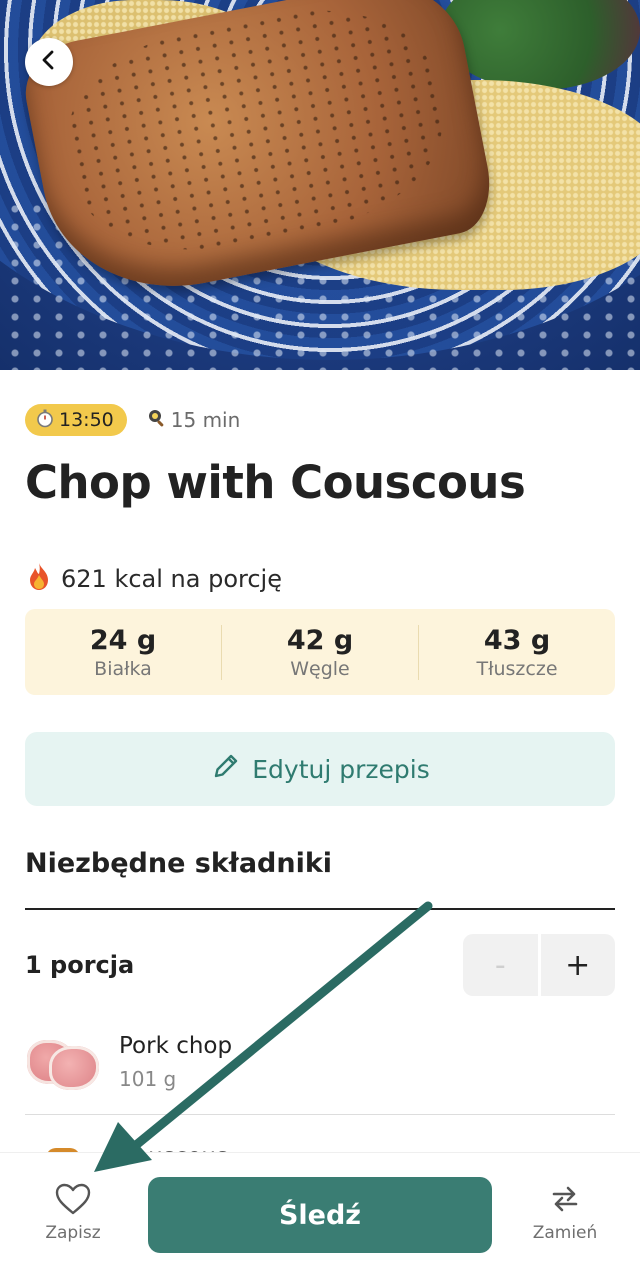  I want to click on decrease-portion-button: -, so click(500, 965).